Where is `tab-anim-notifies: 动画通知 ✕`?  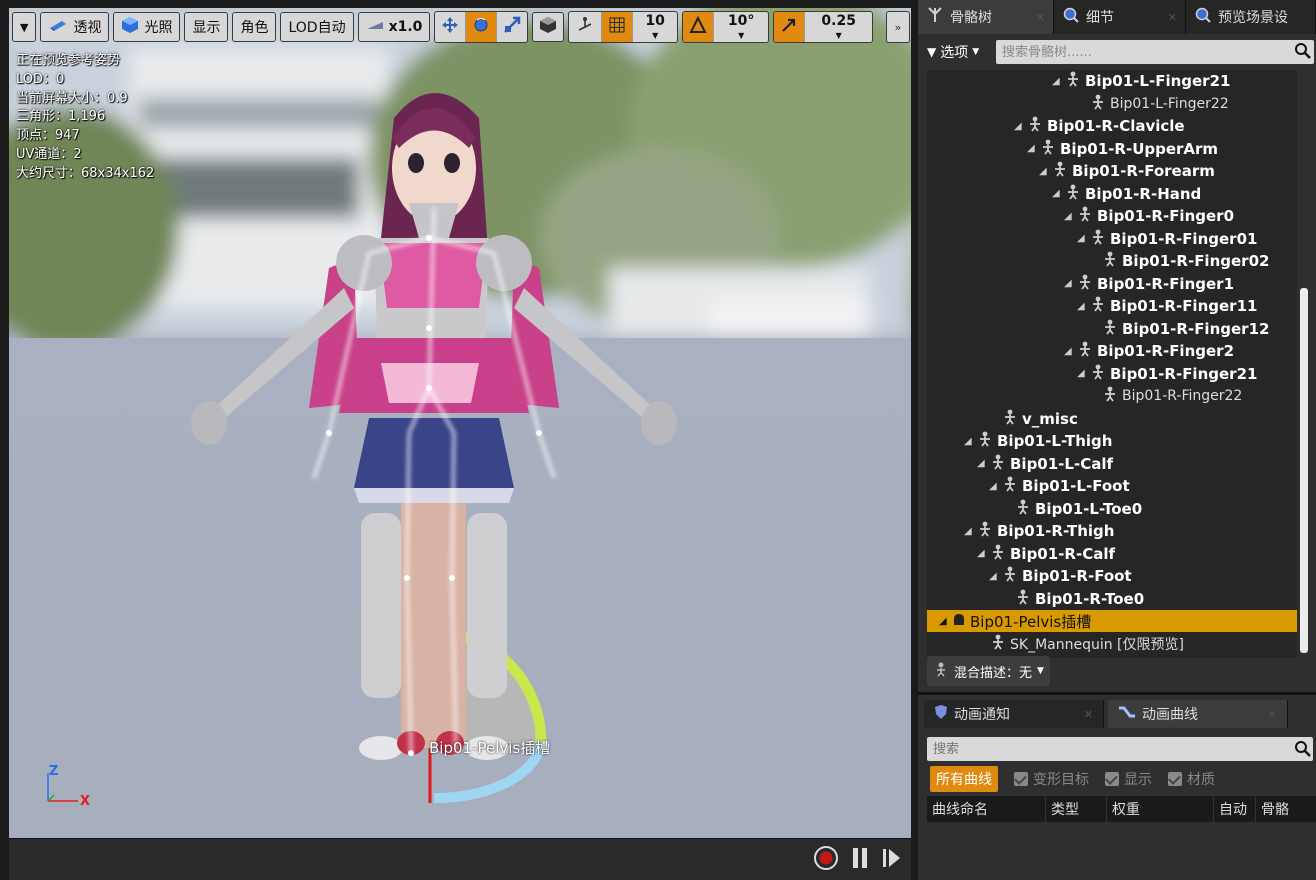
tab-anim-notifies: 动画通知 ✕ is located at coordinates (1014, 714).